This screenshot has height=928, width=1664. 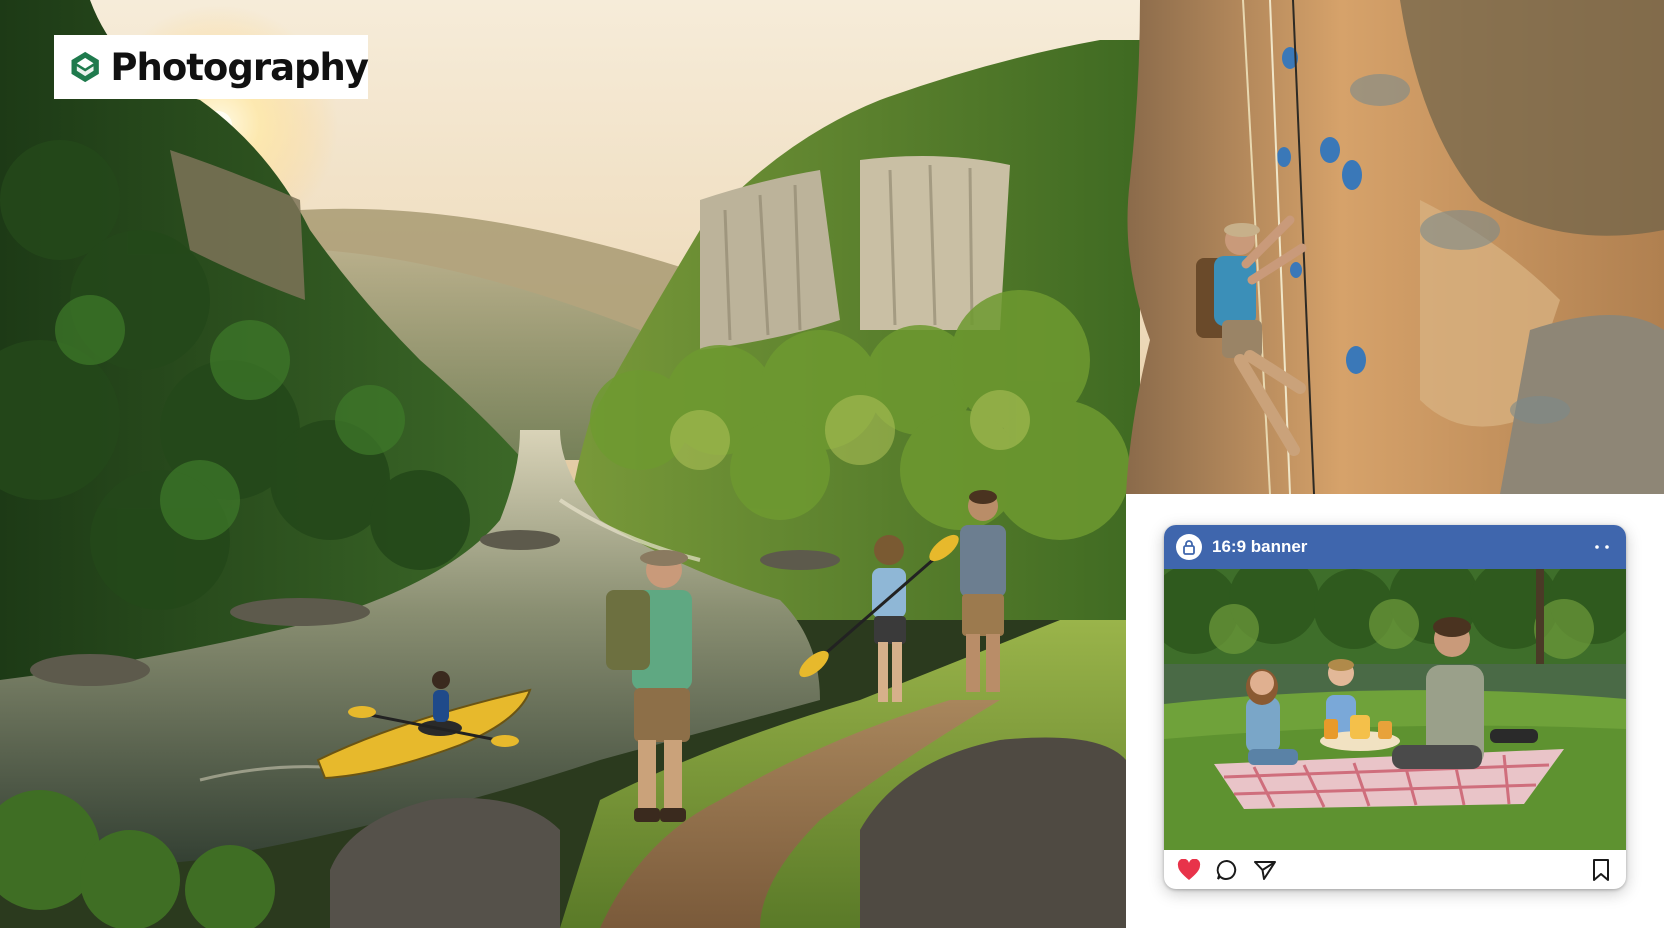 I want to click on bookmark-icon, so click(x=1601, y=870).